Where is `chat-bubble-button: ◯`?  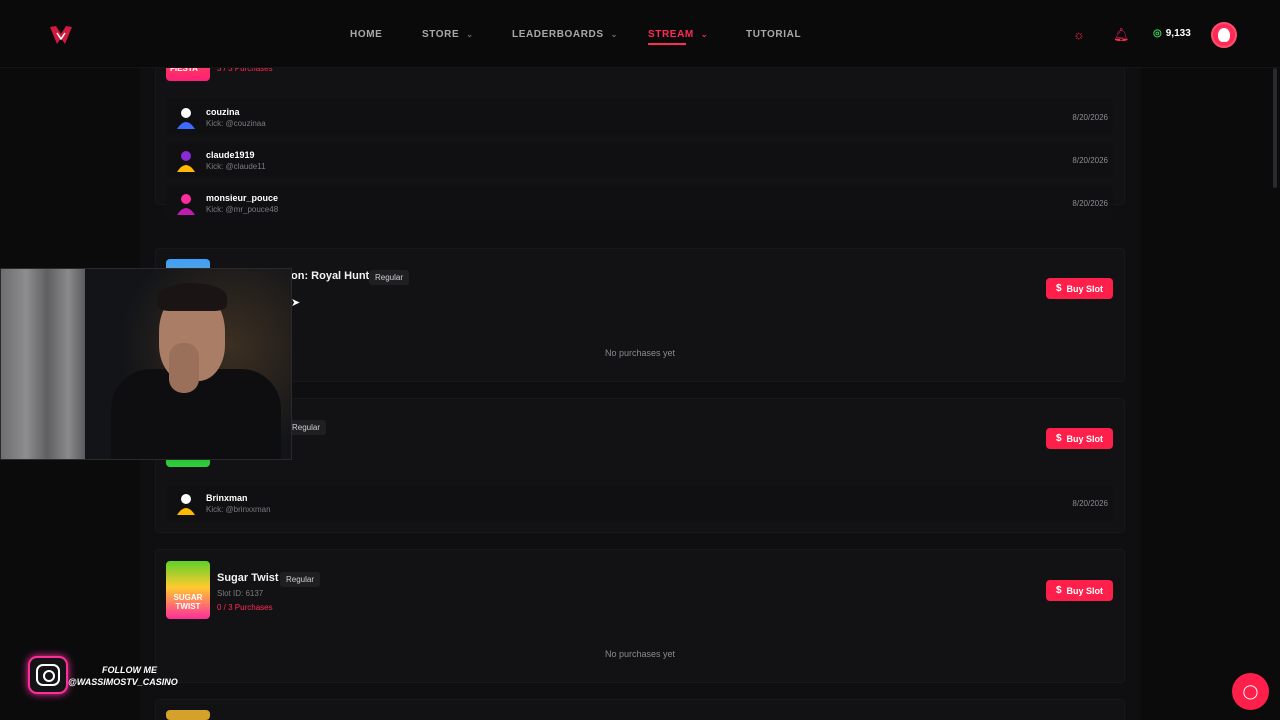 chat-bubble-button: ◯ is located at coordinates (1250, 691).